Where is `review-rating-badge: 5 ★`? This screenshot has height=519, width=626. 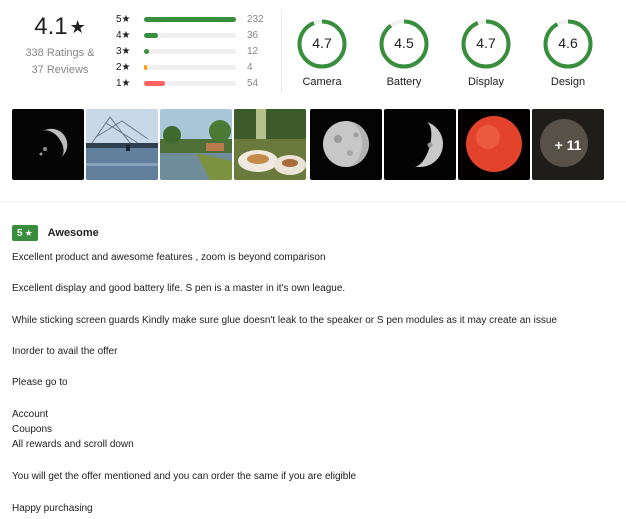
review-rating-badge: 5 ★ is located at coordinates (25, 233).